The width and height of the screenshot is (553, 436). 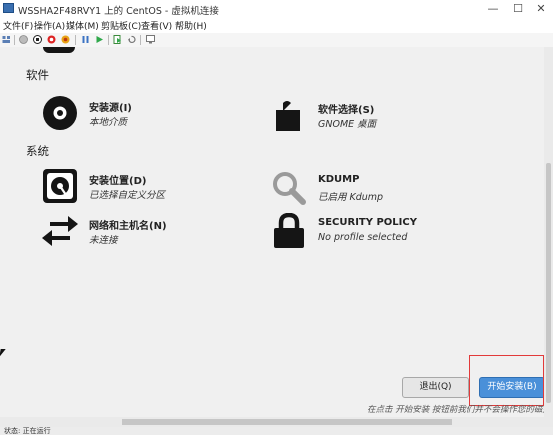 What do you see at coordinates (289, 230) in the screenshot?
I see `lock-icon` at bounding box center [289, 230].